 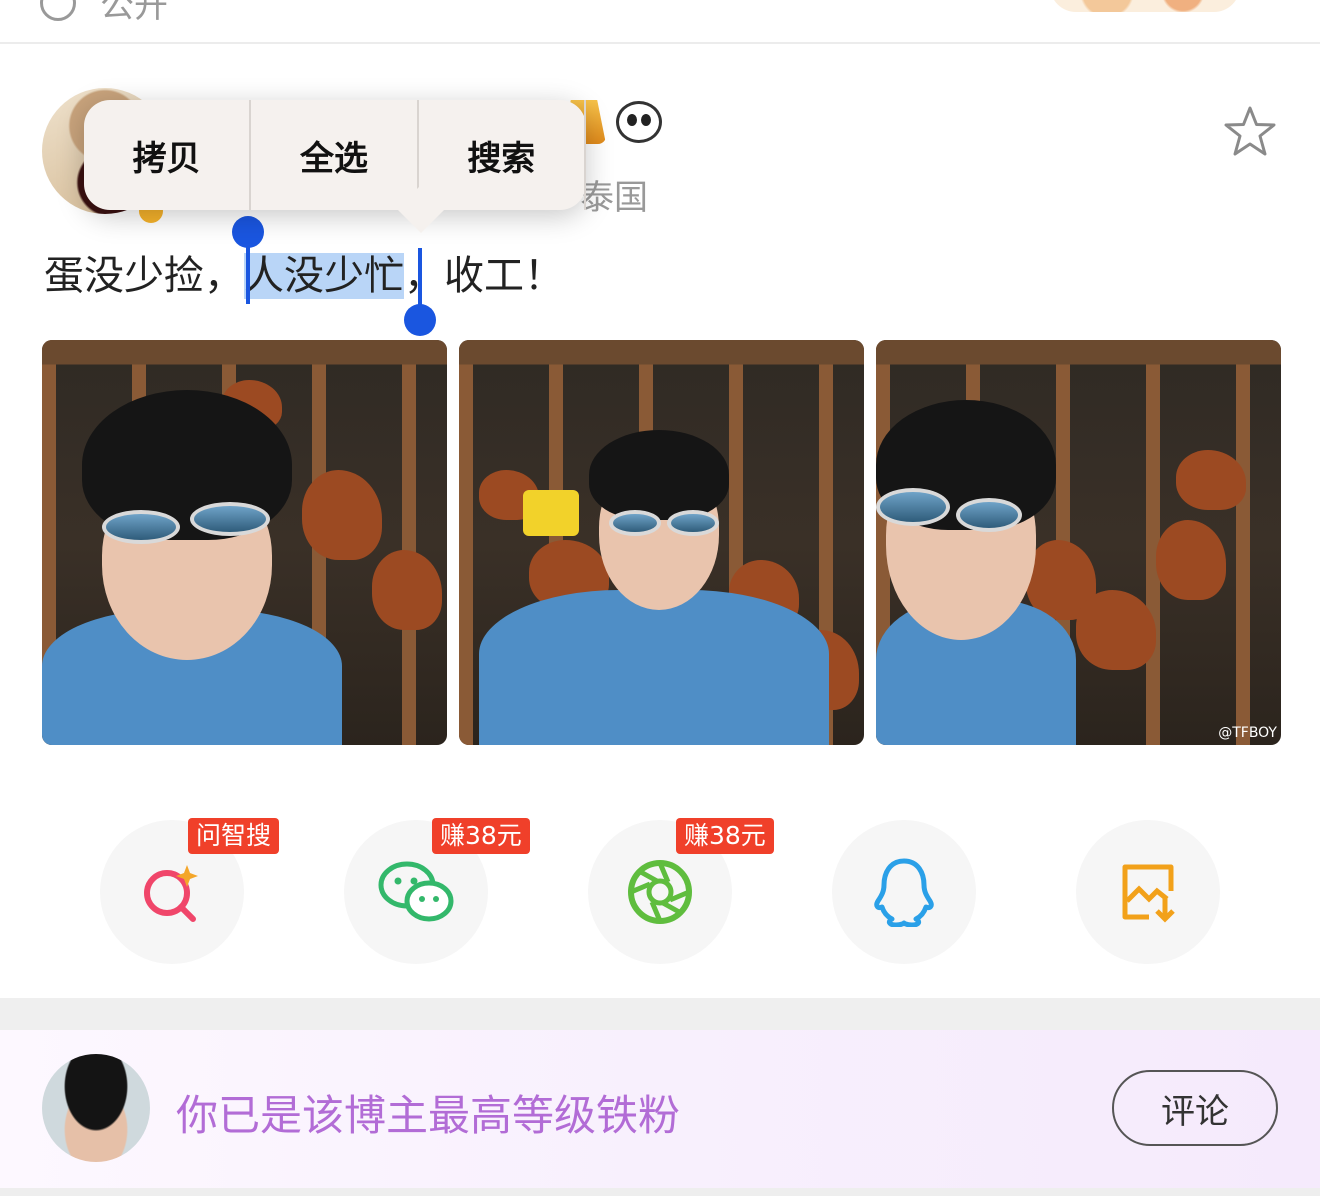 What do you see at coordinates (660, 1014) in the screenshot?
I see `section-divider` at bounding box center [660, 1014].